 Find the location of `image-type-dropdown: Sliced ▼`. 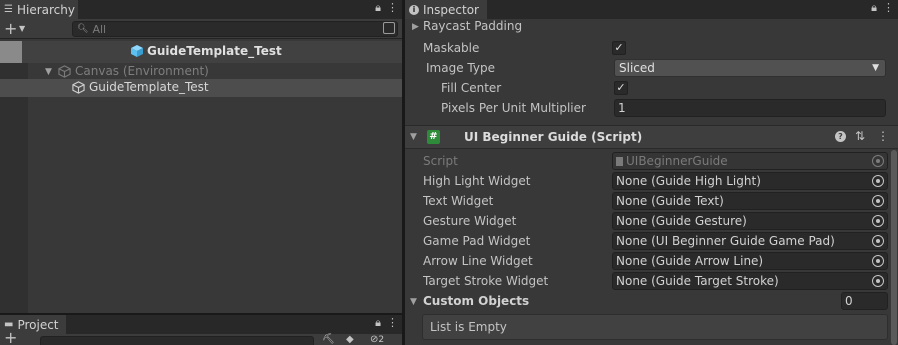

image-type-dropdown: Sliced ▼ is located at coordinates (750, 68).